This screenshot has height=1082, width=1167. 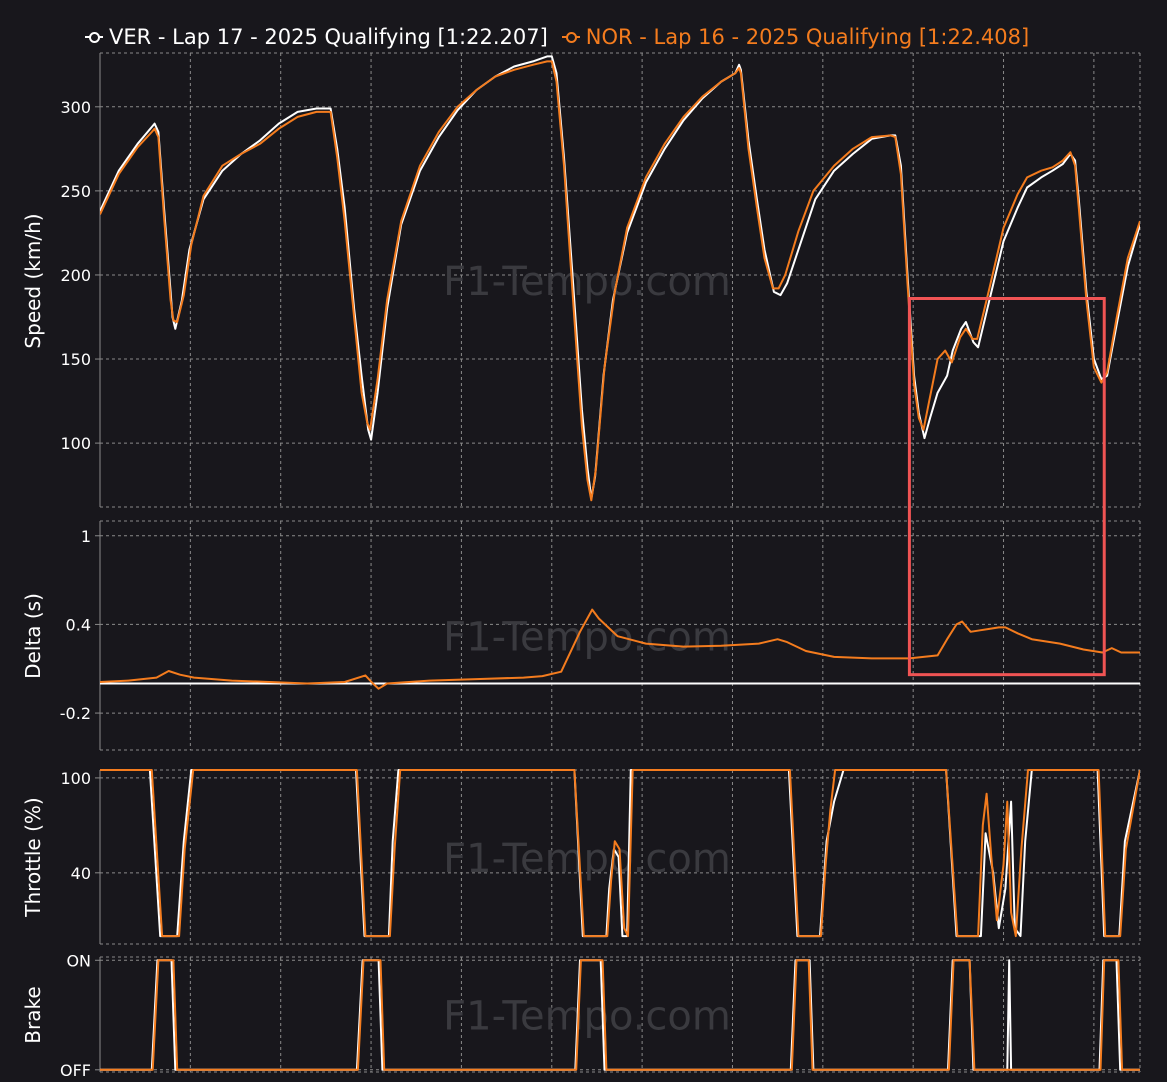 I want to click on y-tick-label: 300, so click(x=75, y=107).